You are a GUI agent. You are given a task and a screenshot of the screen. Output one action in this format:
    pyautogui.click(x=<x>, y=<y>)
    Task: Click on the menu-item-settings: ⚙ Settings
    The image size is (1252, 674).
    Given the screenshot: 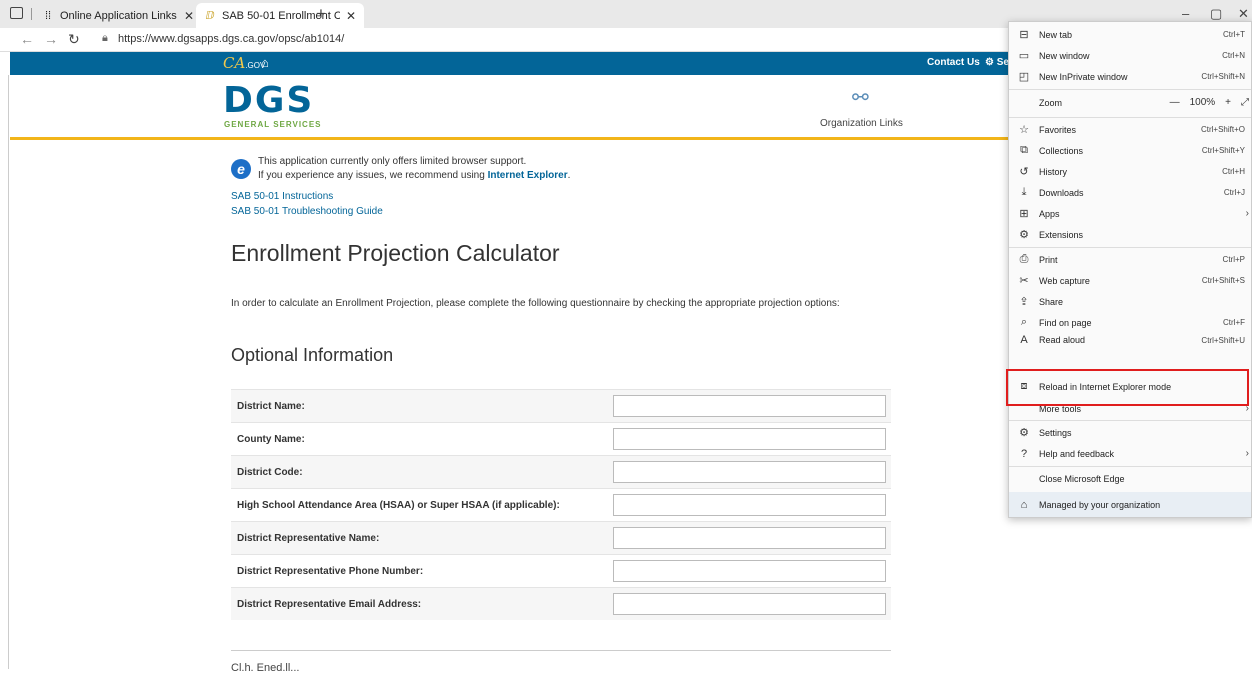 What is the action you would take?
    pyautogui.click(x=1130, y=432)
    